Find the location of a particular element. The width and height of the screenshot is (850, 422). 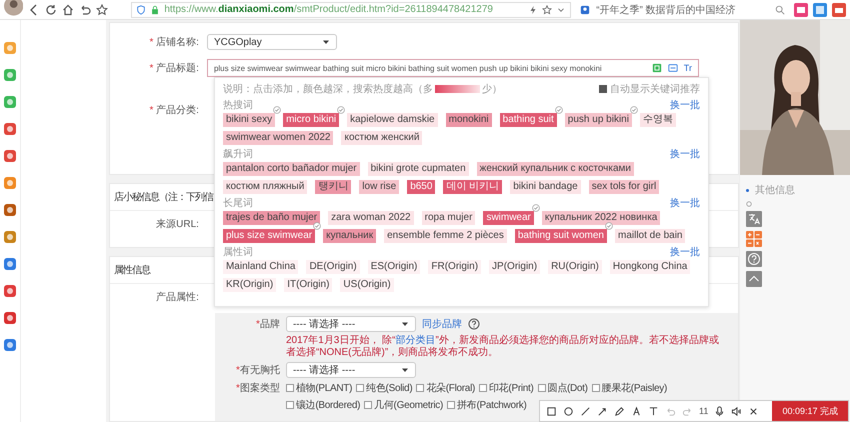

shop-select: YCGOplay is located at coordinates (271, 42).